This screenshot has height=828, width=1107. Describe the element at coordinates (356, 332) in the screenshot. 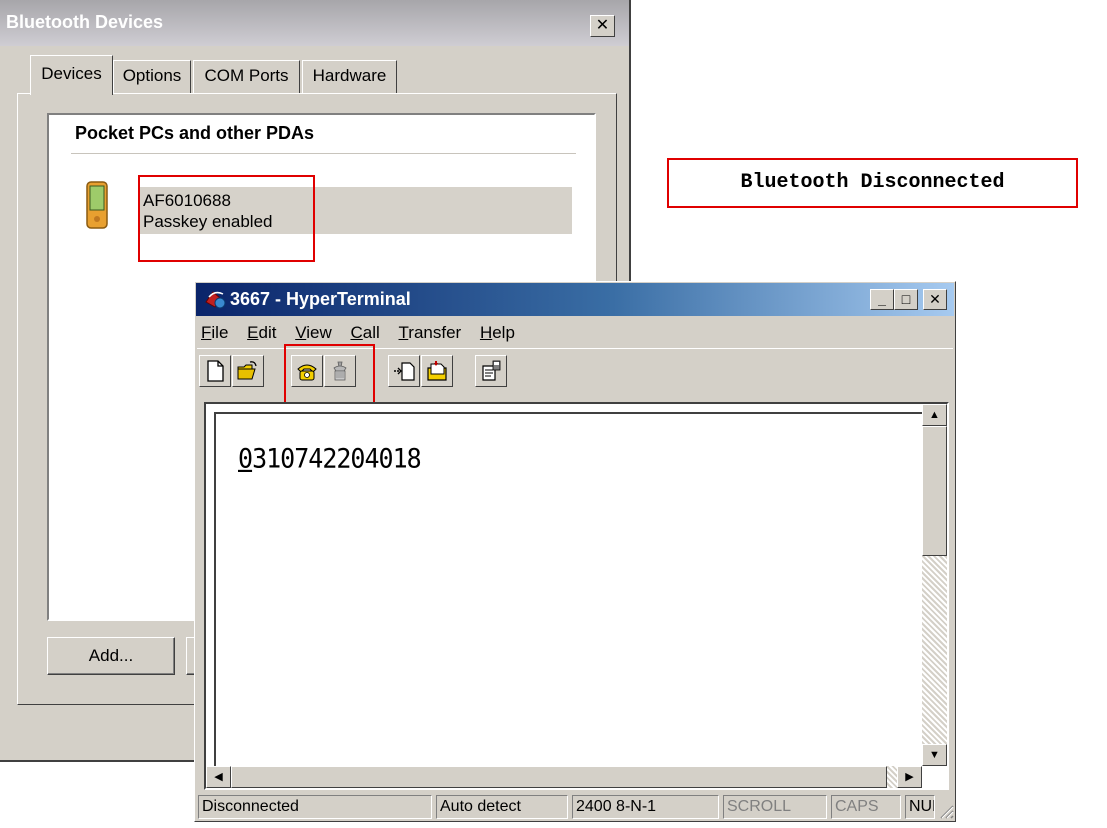

I see `menu-call-accel: C` at that location.